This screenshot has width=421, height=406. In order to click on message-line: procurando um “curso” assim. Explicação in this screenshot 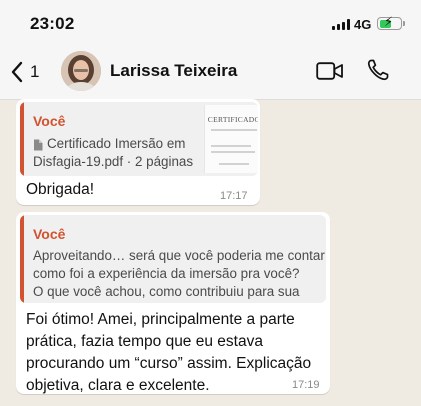, I will do `click(169, 363)`.